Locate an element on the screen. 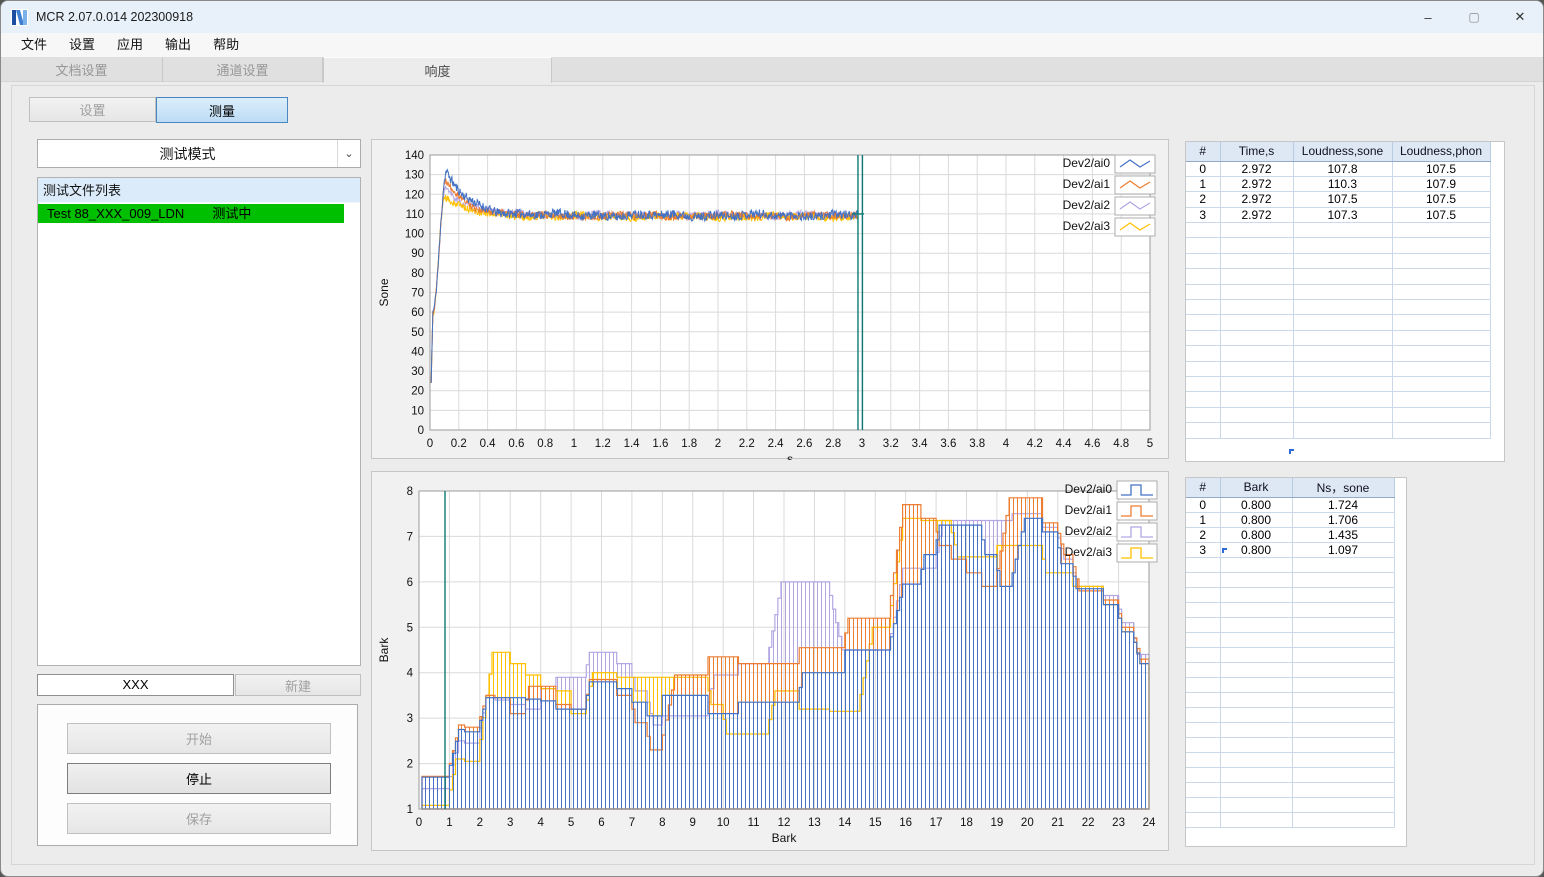 The height and width of the screenshot is (877, 1544). svg-text: 4 is located at coordinates (1006, 444).